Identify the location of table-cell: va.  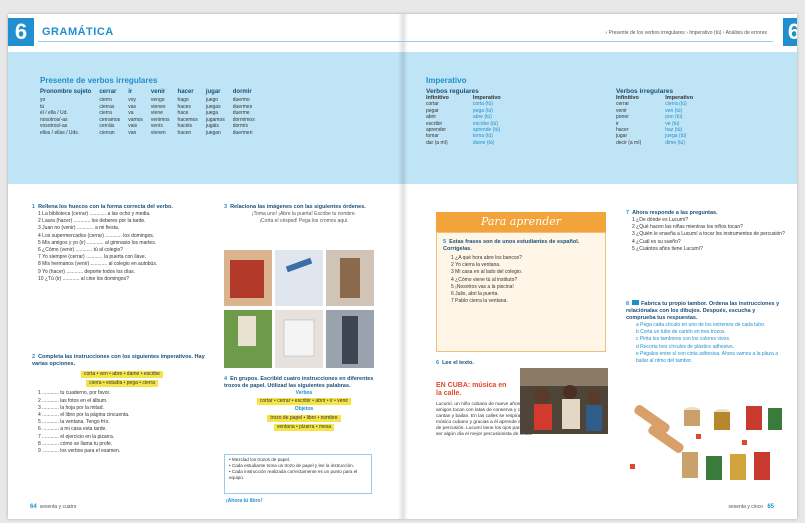
(131, 113).